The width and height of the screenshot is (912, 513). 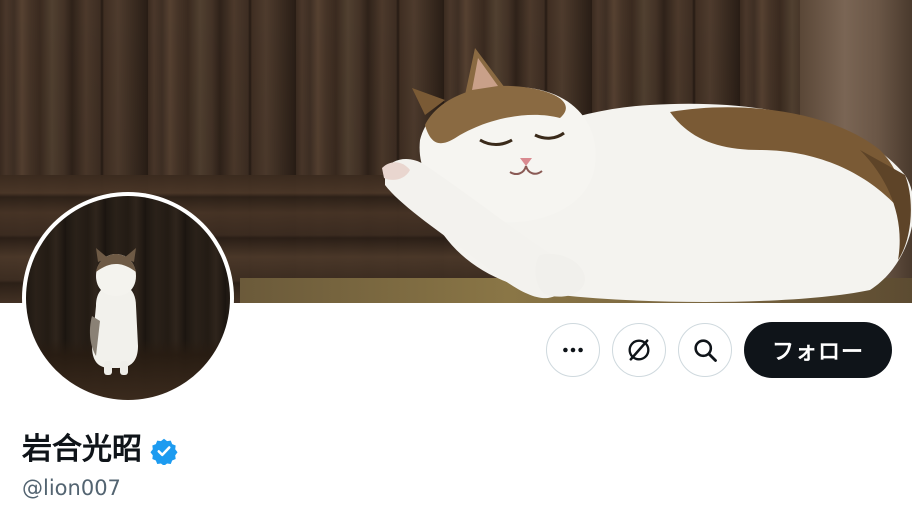 What do you see at coordinates (71, 488) in the screenshot?
I see `user-handle: @lion007` at bounding box center [71, 488].